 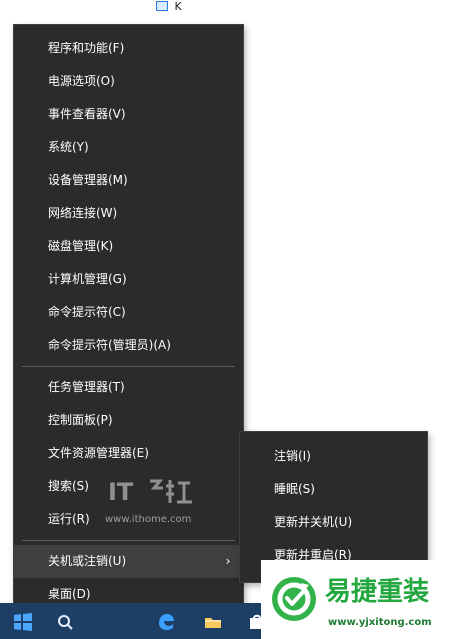 I want to click on menu-item-task-manager: 任务管理器(T), so click(x=128, y=387).